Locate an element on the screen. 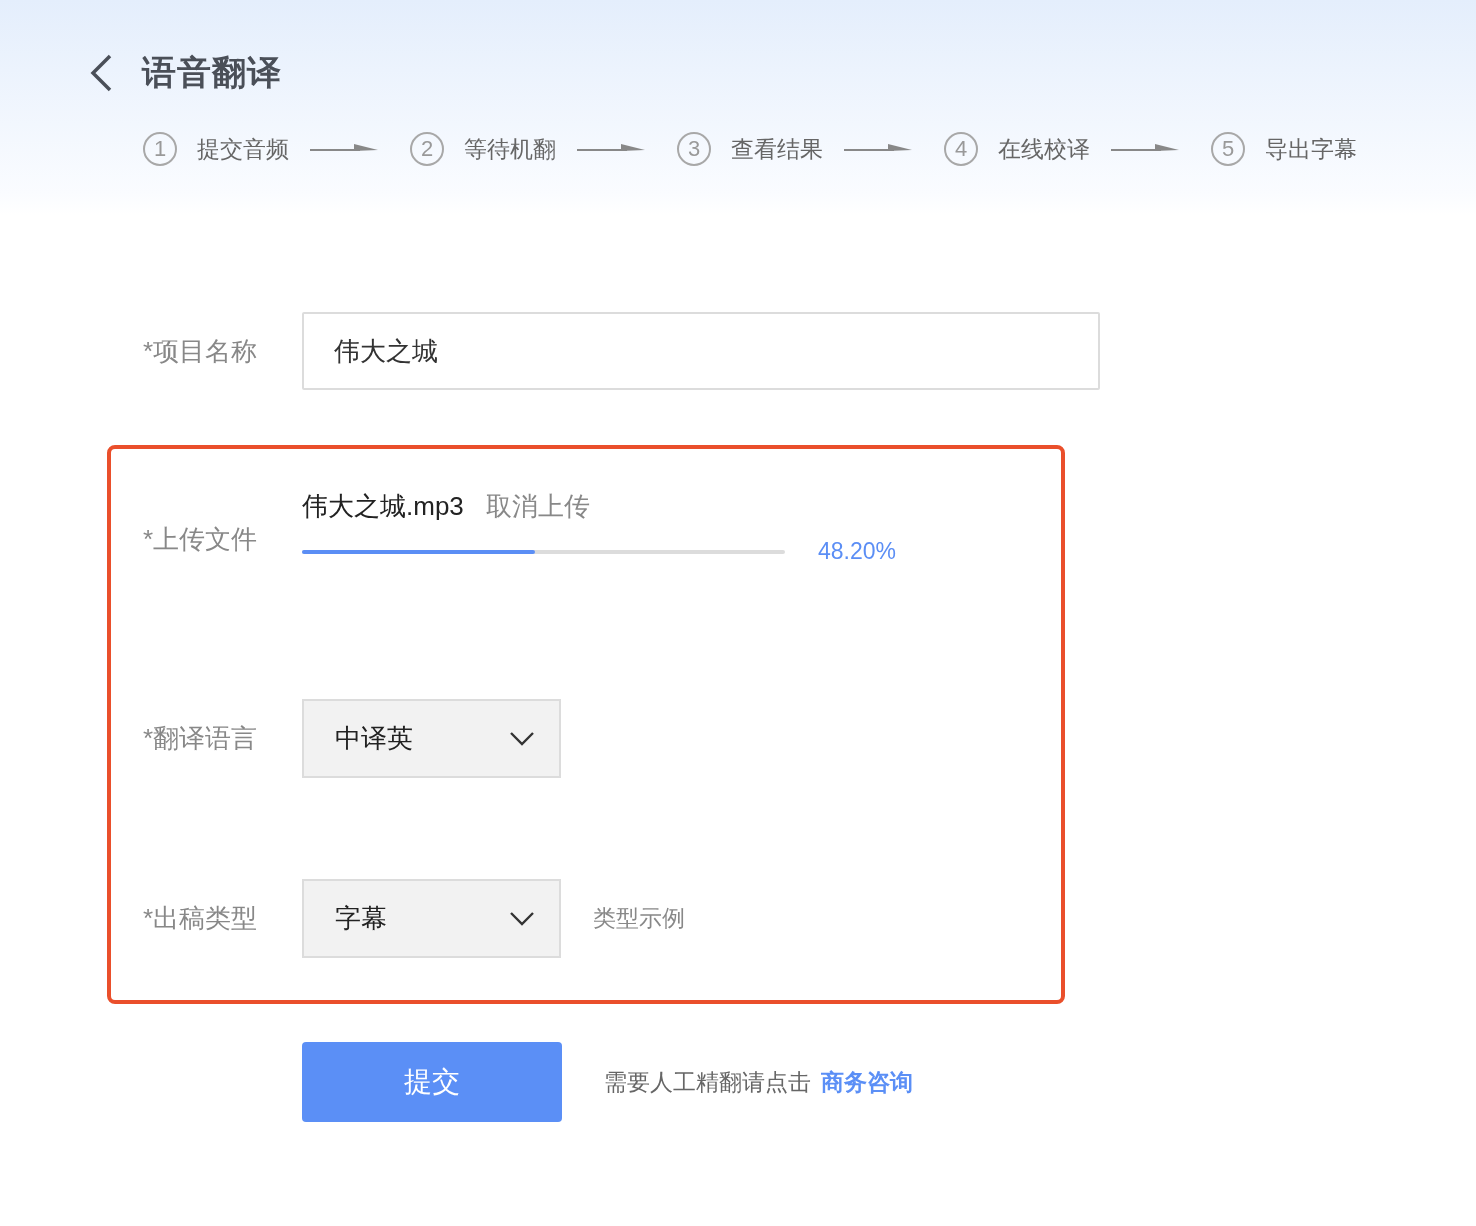 This screenshot has width=1476, height=1226. submit-button: 提交 is located at coordinates (432, 1082).